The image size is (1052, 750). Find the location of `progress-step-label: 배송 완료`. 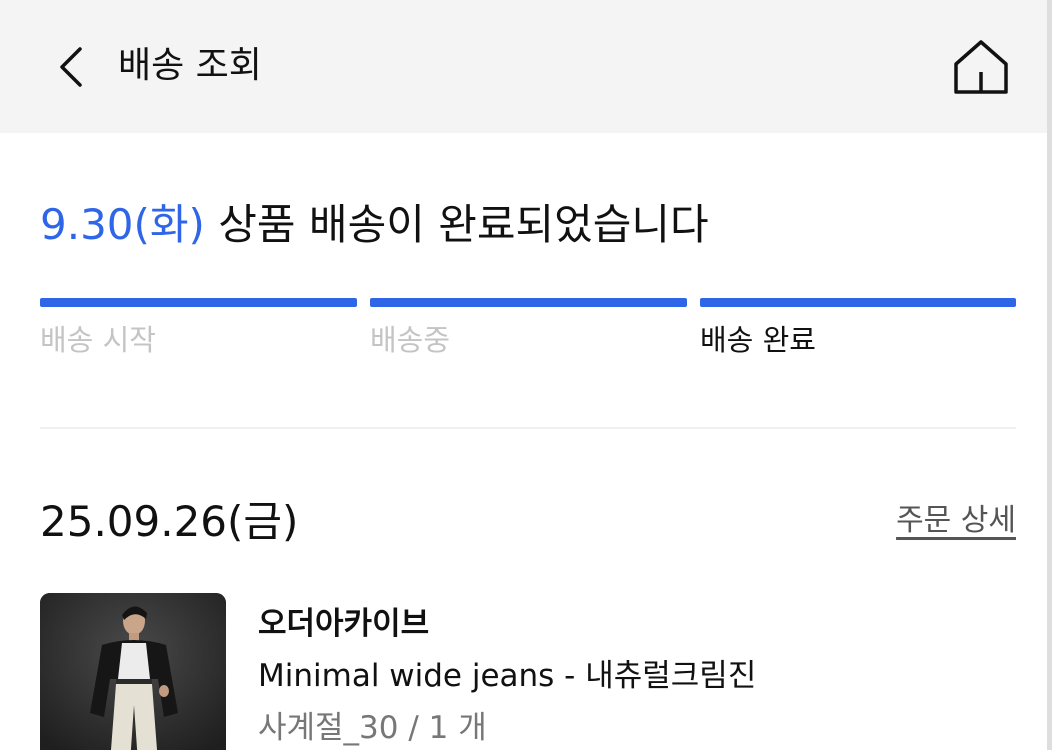

progress-step-label: 배송 완료 is located at coordinates (758, 340).